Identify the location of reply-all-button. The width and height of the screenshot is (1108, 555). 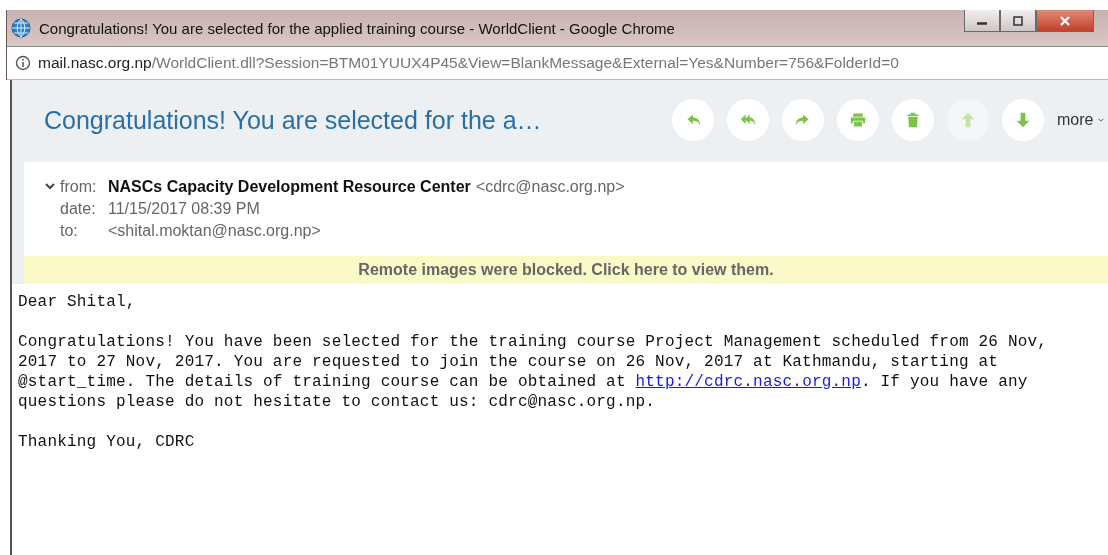
(748, 120).